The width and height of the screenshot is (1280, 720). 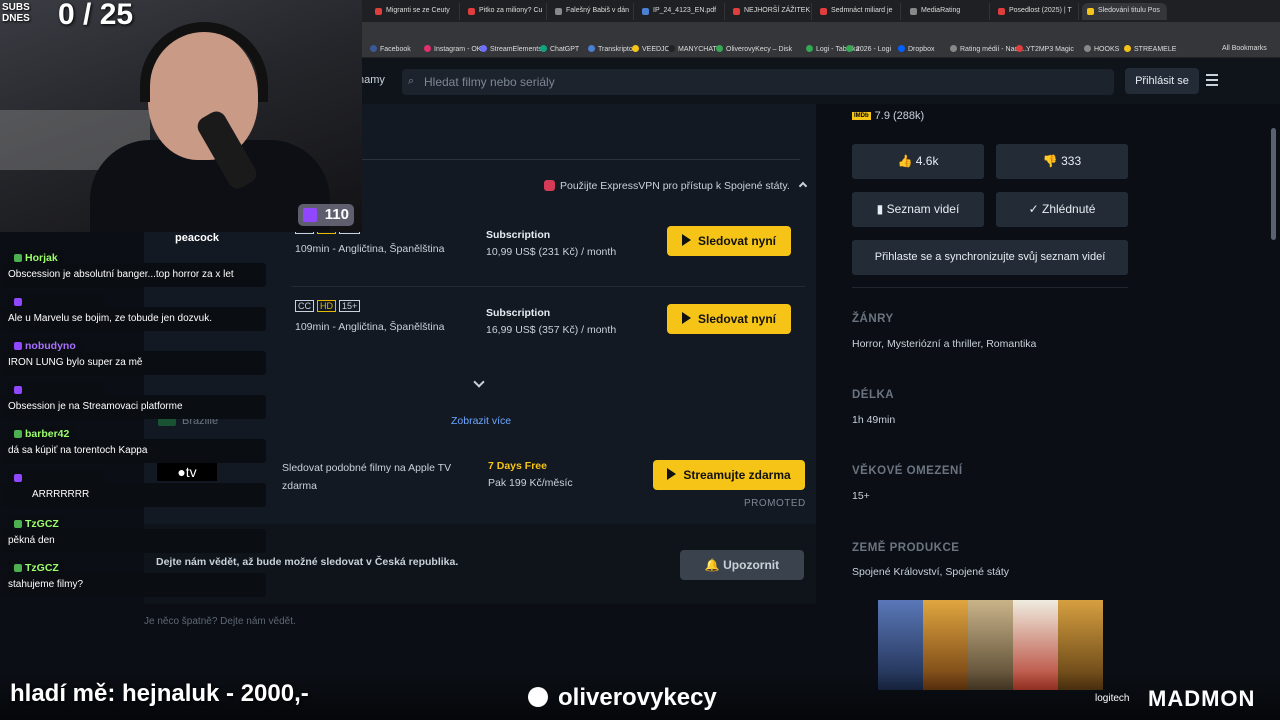 What do you see at coordinates (134, 407) in the screenshot?
I see `chat-message: Obsession je na Streamovaci platforme` at bounding box center [134, 407].